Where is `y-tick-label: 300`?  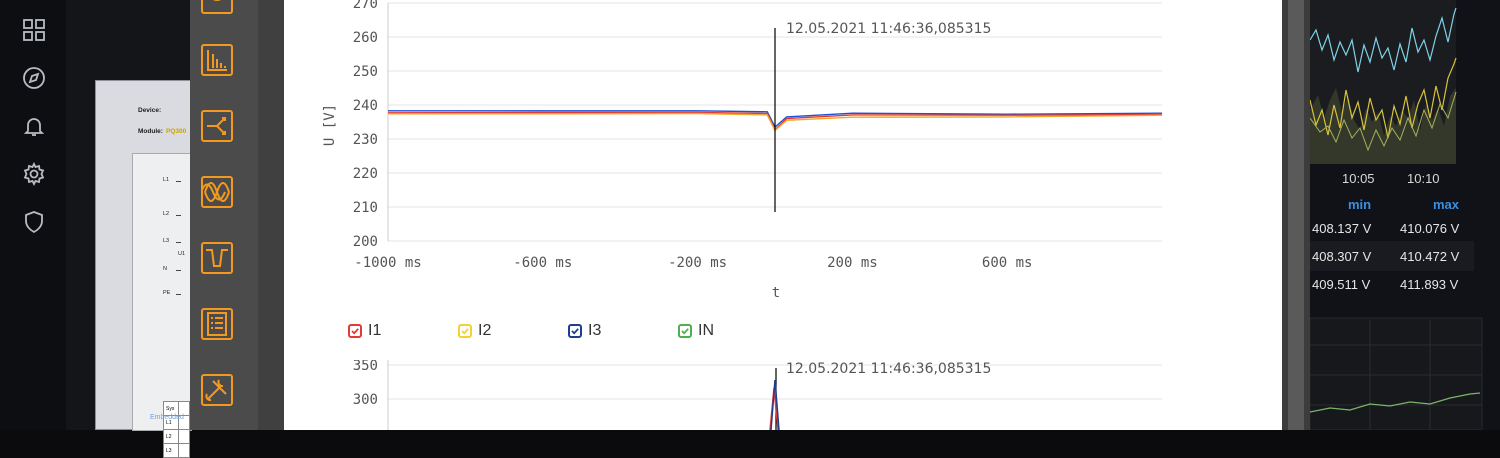
y-tick-label: 300 is located at coordinates (365, 400).